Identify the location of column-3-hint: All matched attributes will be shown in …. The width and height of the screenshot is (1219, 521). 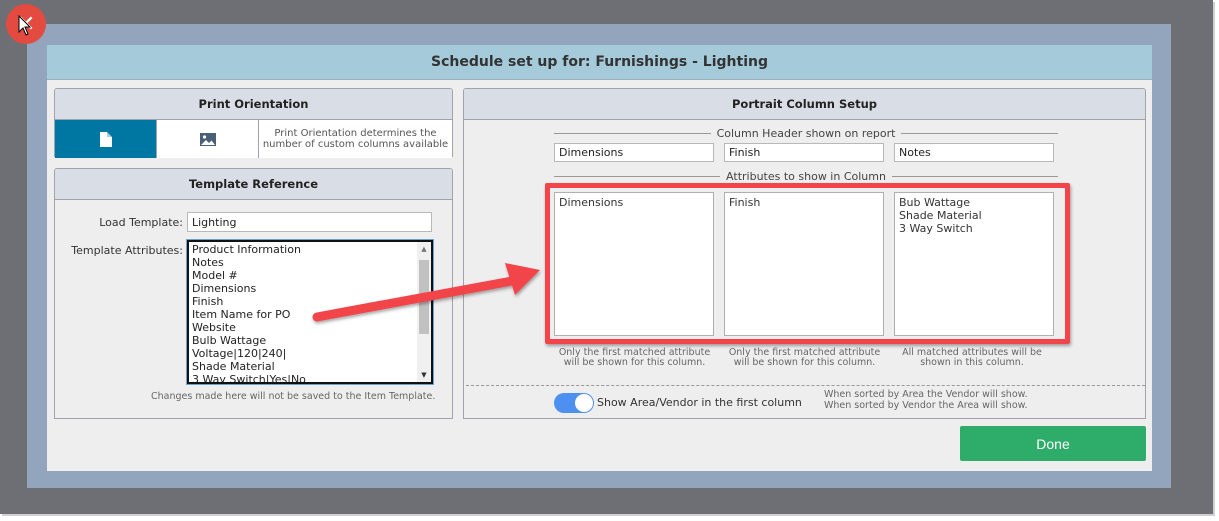
(972, 357).